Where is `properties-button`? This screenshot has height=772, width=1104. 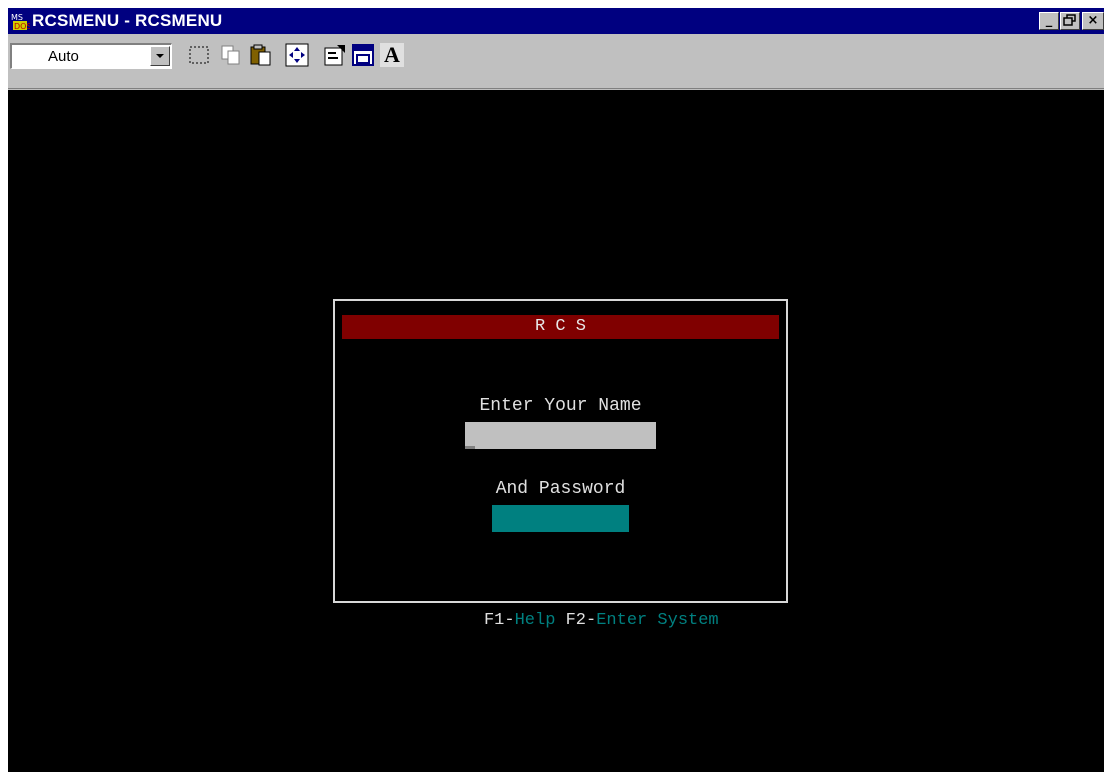
properties-button is located at coordinates (335, 55).